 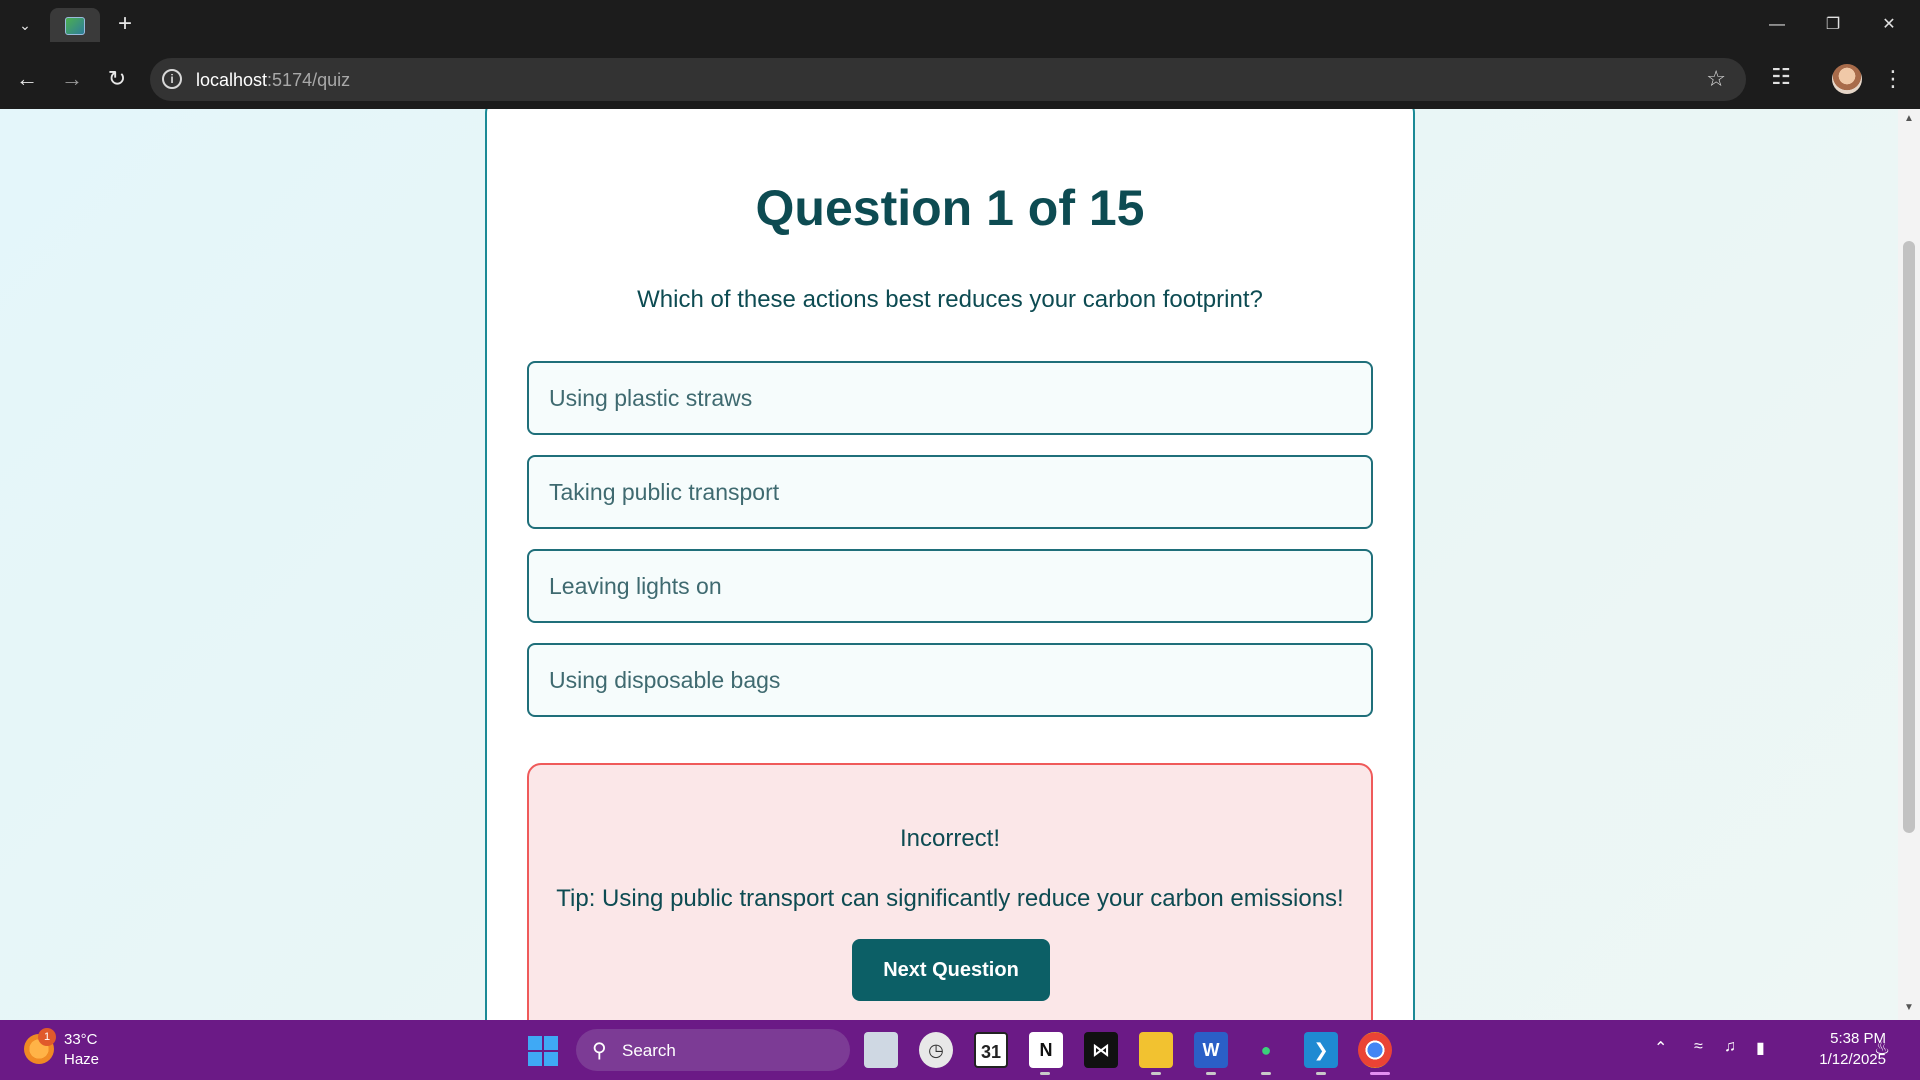 I want to click on address-bar: i localhost:5174/quiz ☆, so click(x=948, y=79).